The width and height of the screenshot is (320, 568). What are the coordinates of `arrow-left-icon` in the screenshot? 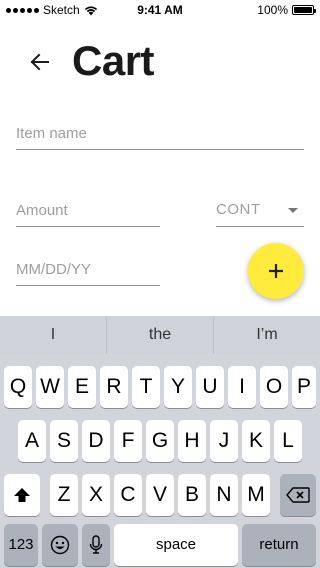 It's located at (39, 62).